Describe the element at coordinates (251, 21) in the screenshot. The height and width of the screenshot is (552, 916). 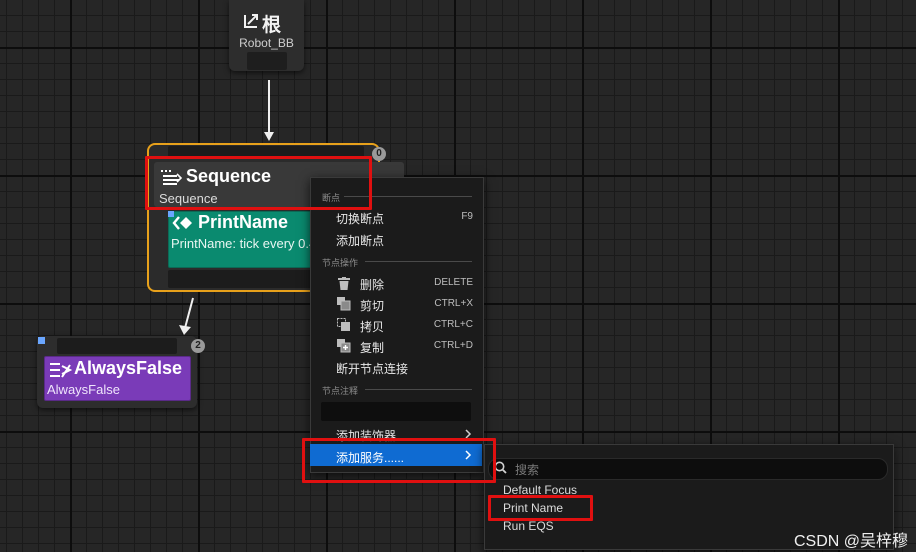
I see `root-icon` at that location.